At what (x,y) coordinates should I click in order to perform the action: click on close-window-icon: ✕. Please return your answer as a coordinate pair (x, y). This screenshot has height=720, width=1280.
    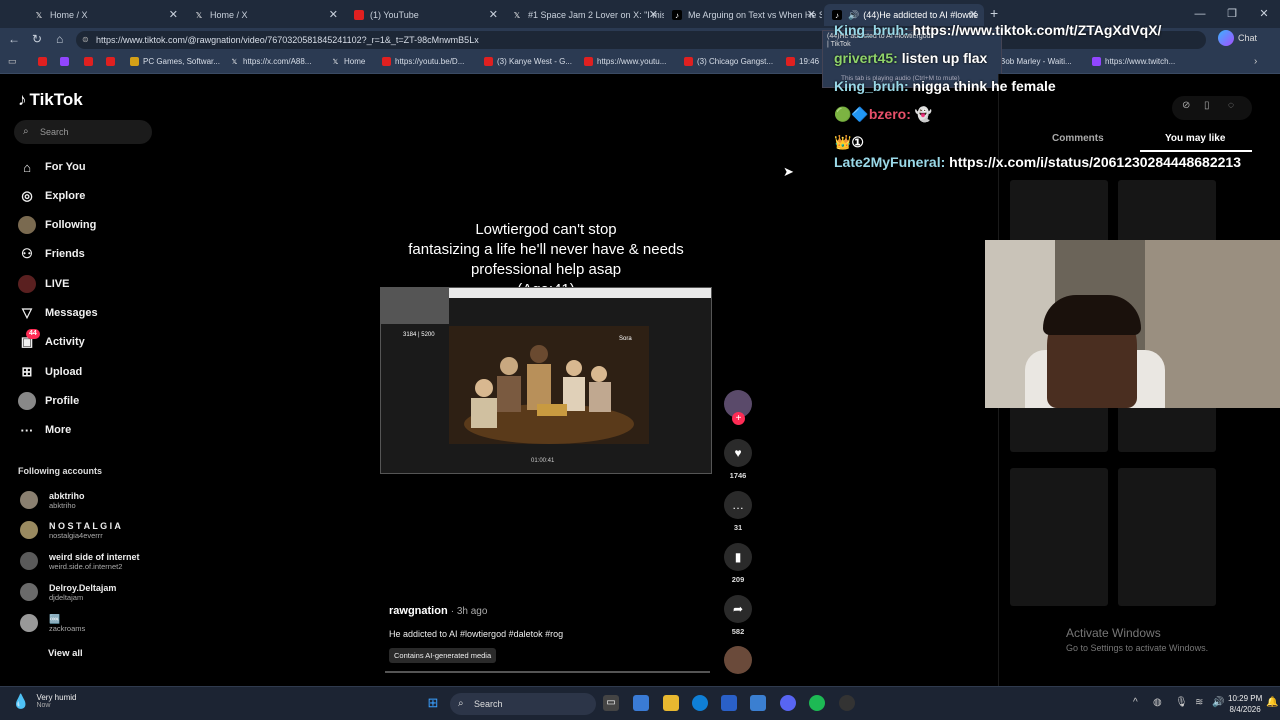
    Looking at the image, I should click on (1264, 14).